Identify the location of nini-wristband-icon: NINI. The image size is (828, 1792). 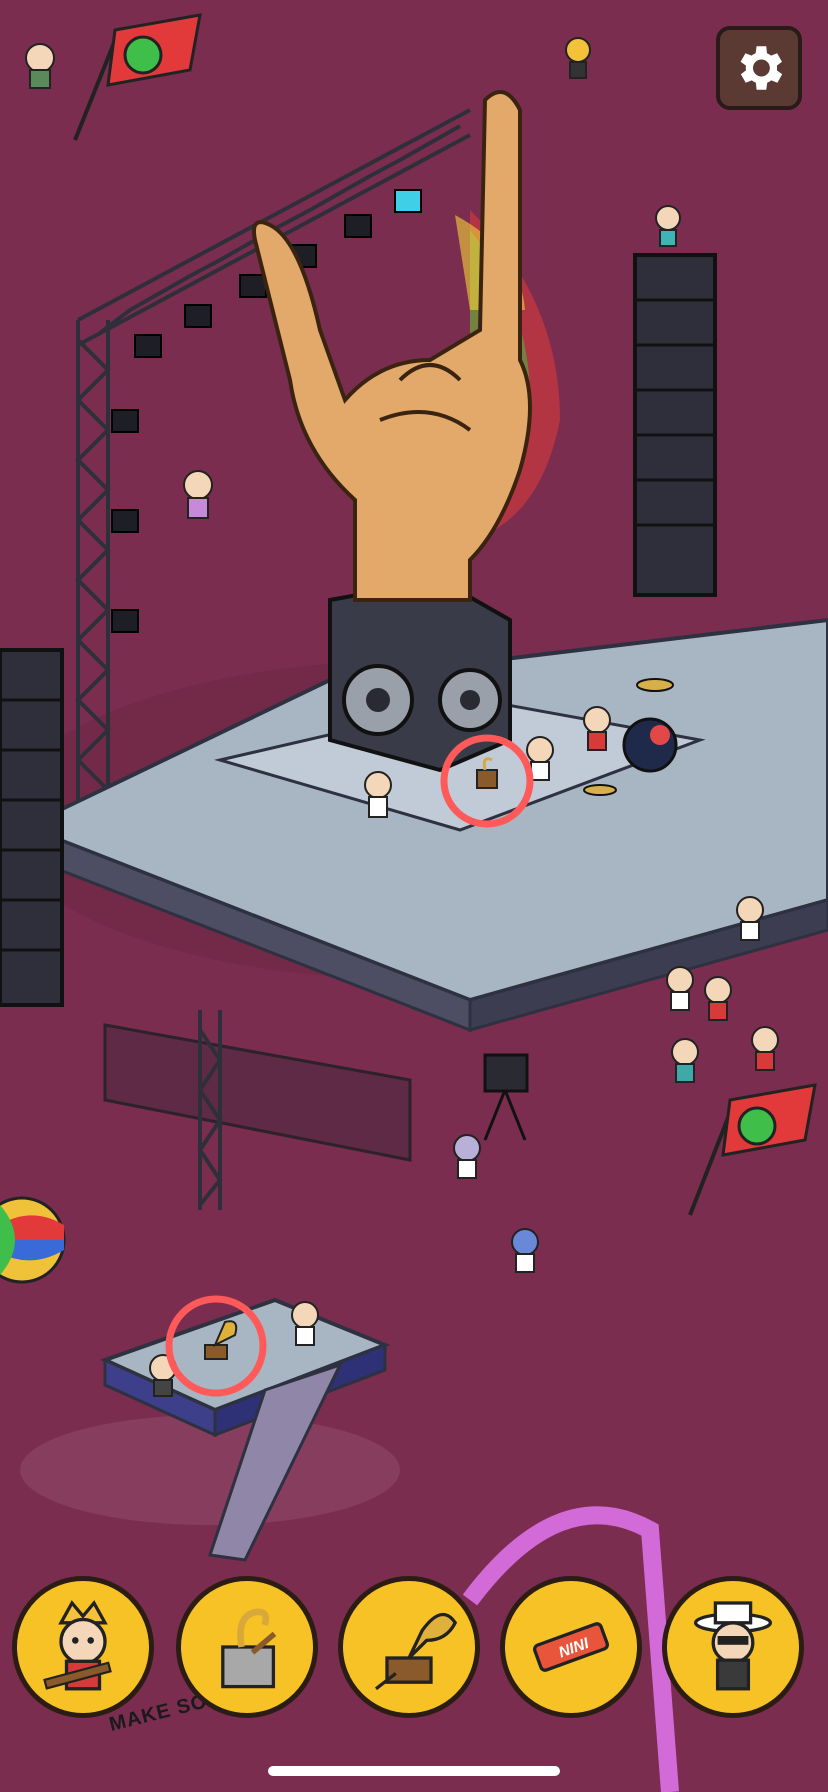
(571, 1647).